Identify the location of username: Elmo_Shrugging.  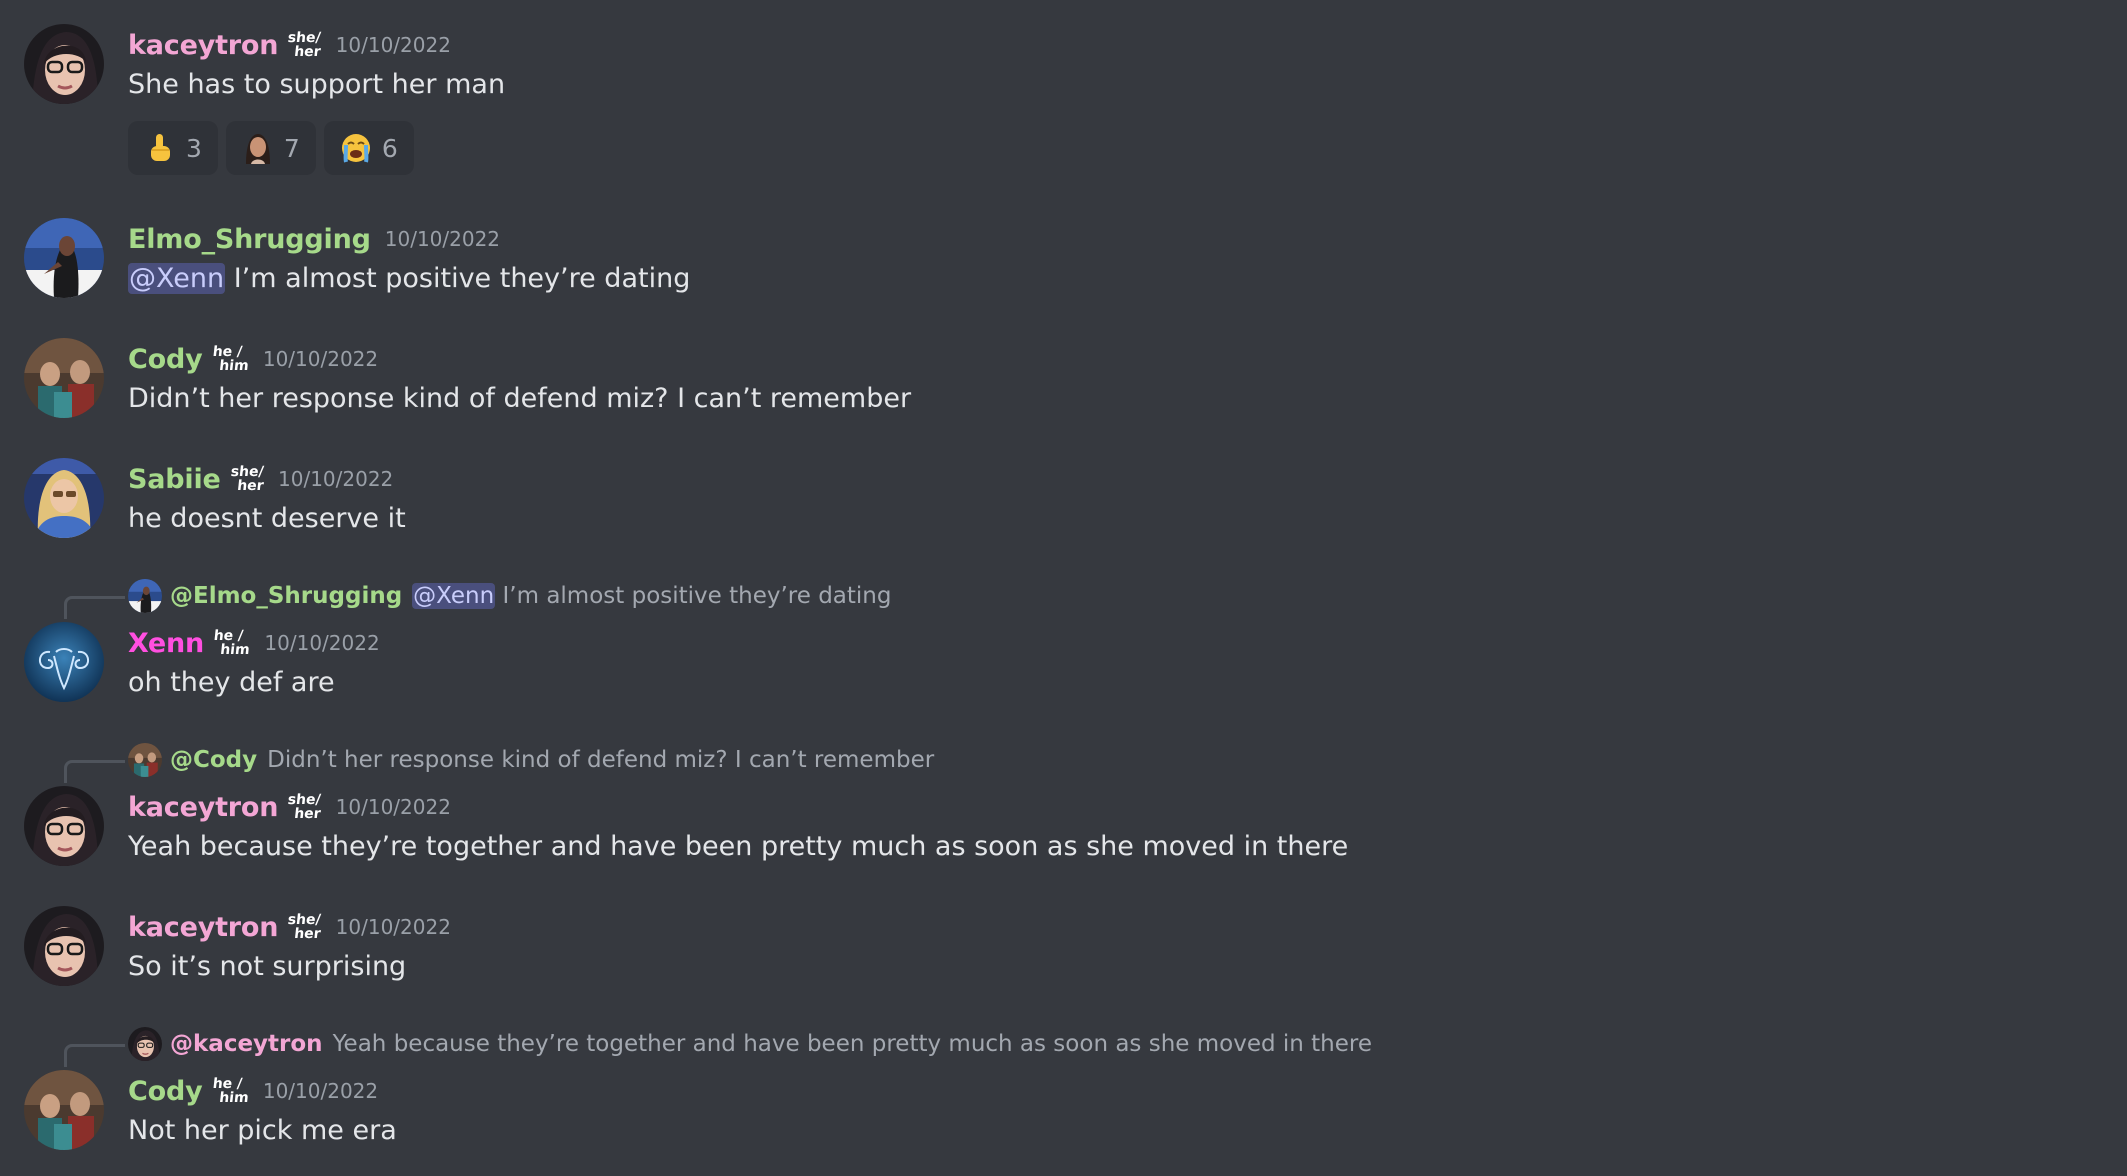
(249, 239).